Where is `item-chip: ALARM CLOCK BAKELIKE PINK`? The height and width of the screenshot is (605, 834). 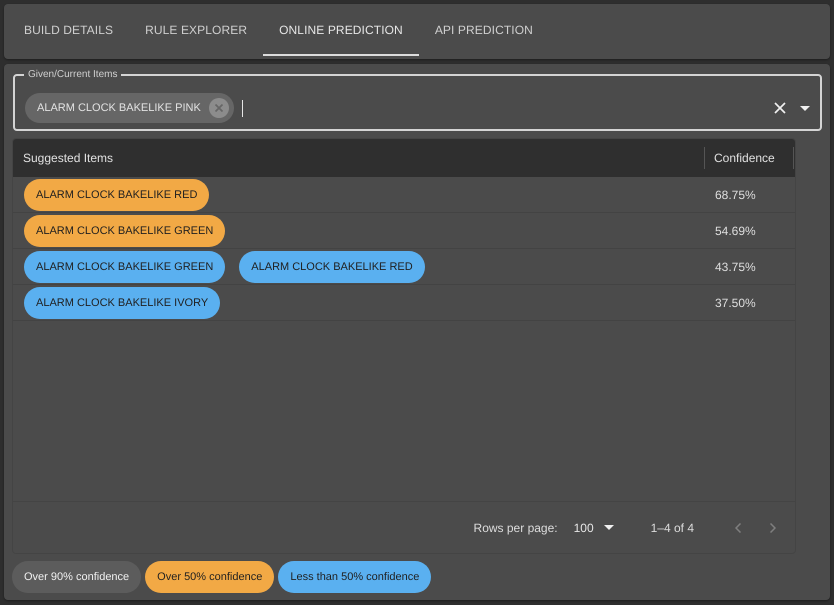 item-chip: ALARM CLOCK BAKELIKE PINK is located at coordinates (129, 108).